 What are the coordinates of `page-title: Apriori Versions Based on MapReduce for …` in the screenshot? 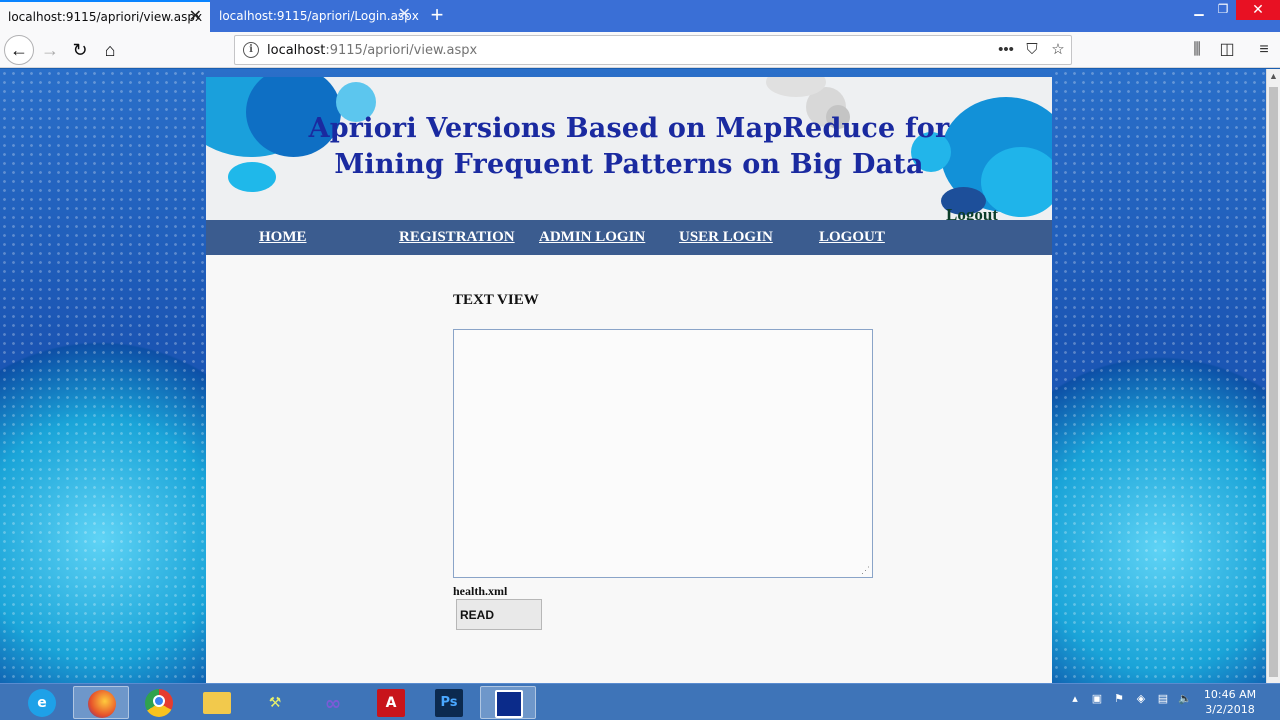 It's located at (629, 147).